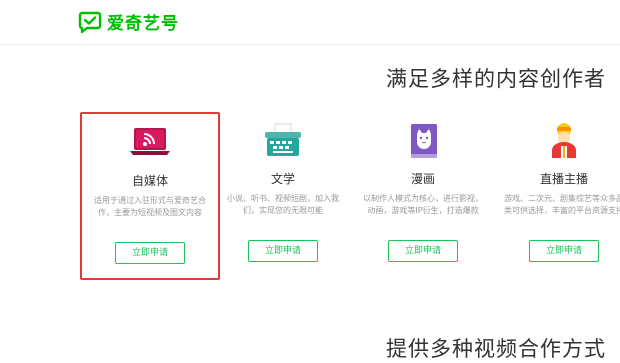 The height and width of the screenshot is (363, 620). Describe the element at coordinates (150, 206) in the screenshot. I see `card-description: 适用于通过入驻形式与爱奇艺合作，主要为短视频及图文内容` at that location.